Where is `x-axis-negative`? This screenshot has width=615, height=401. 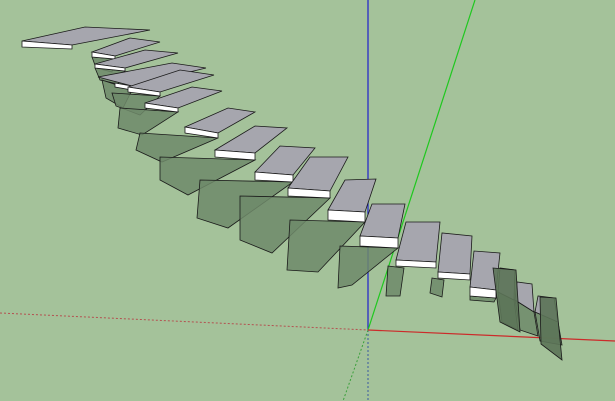 x-axis-negative is located at coordinates (184, 321).